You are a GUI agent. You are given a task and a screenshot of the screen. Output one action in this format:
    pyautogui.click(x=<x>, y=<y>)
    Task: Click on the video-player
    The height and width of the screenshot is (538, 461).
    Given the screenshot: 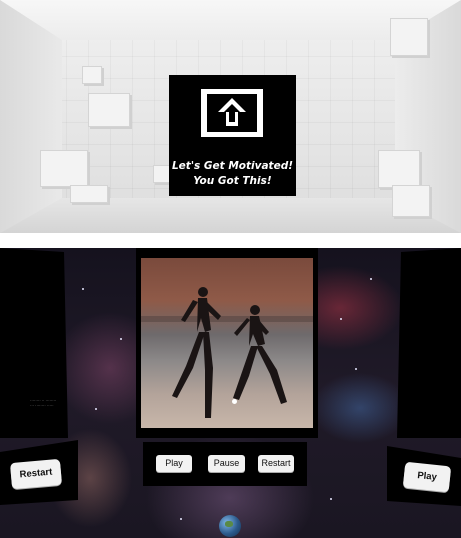 What is the action you would take?
    pyautogui.click(x=227, y=343)
    